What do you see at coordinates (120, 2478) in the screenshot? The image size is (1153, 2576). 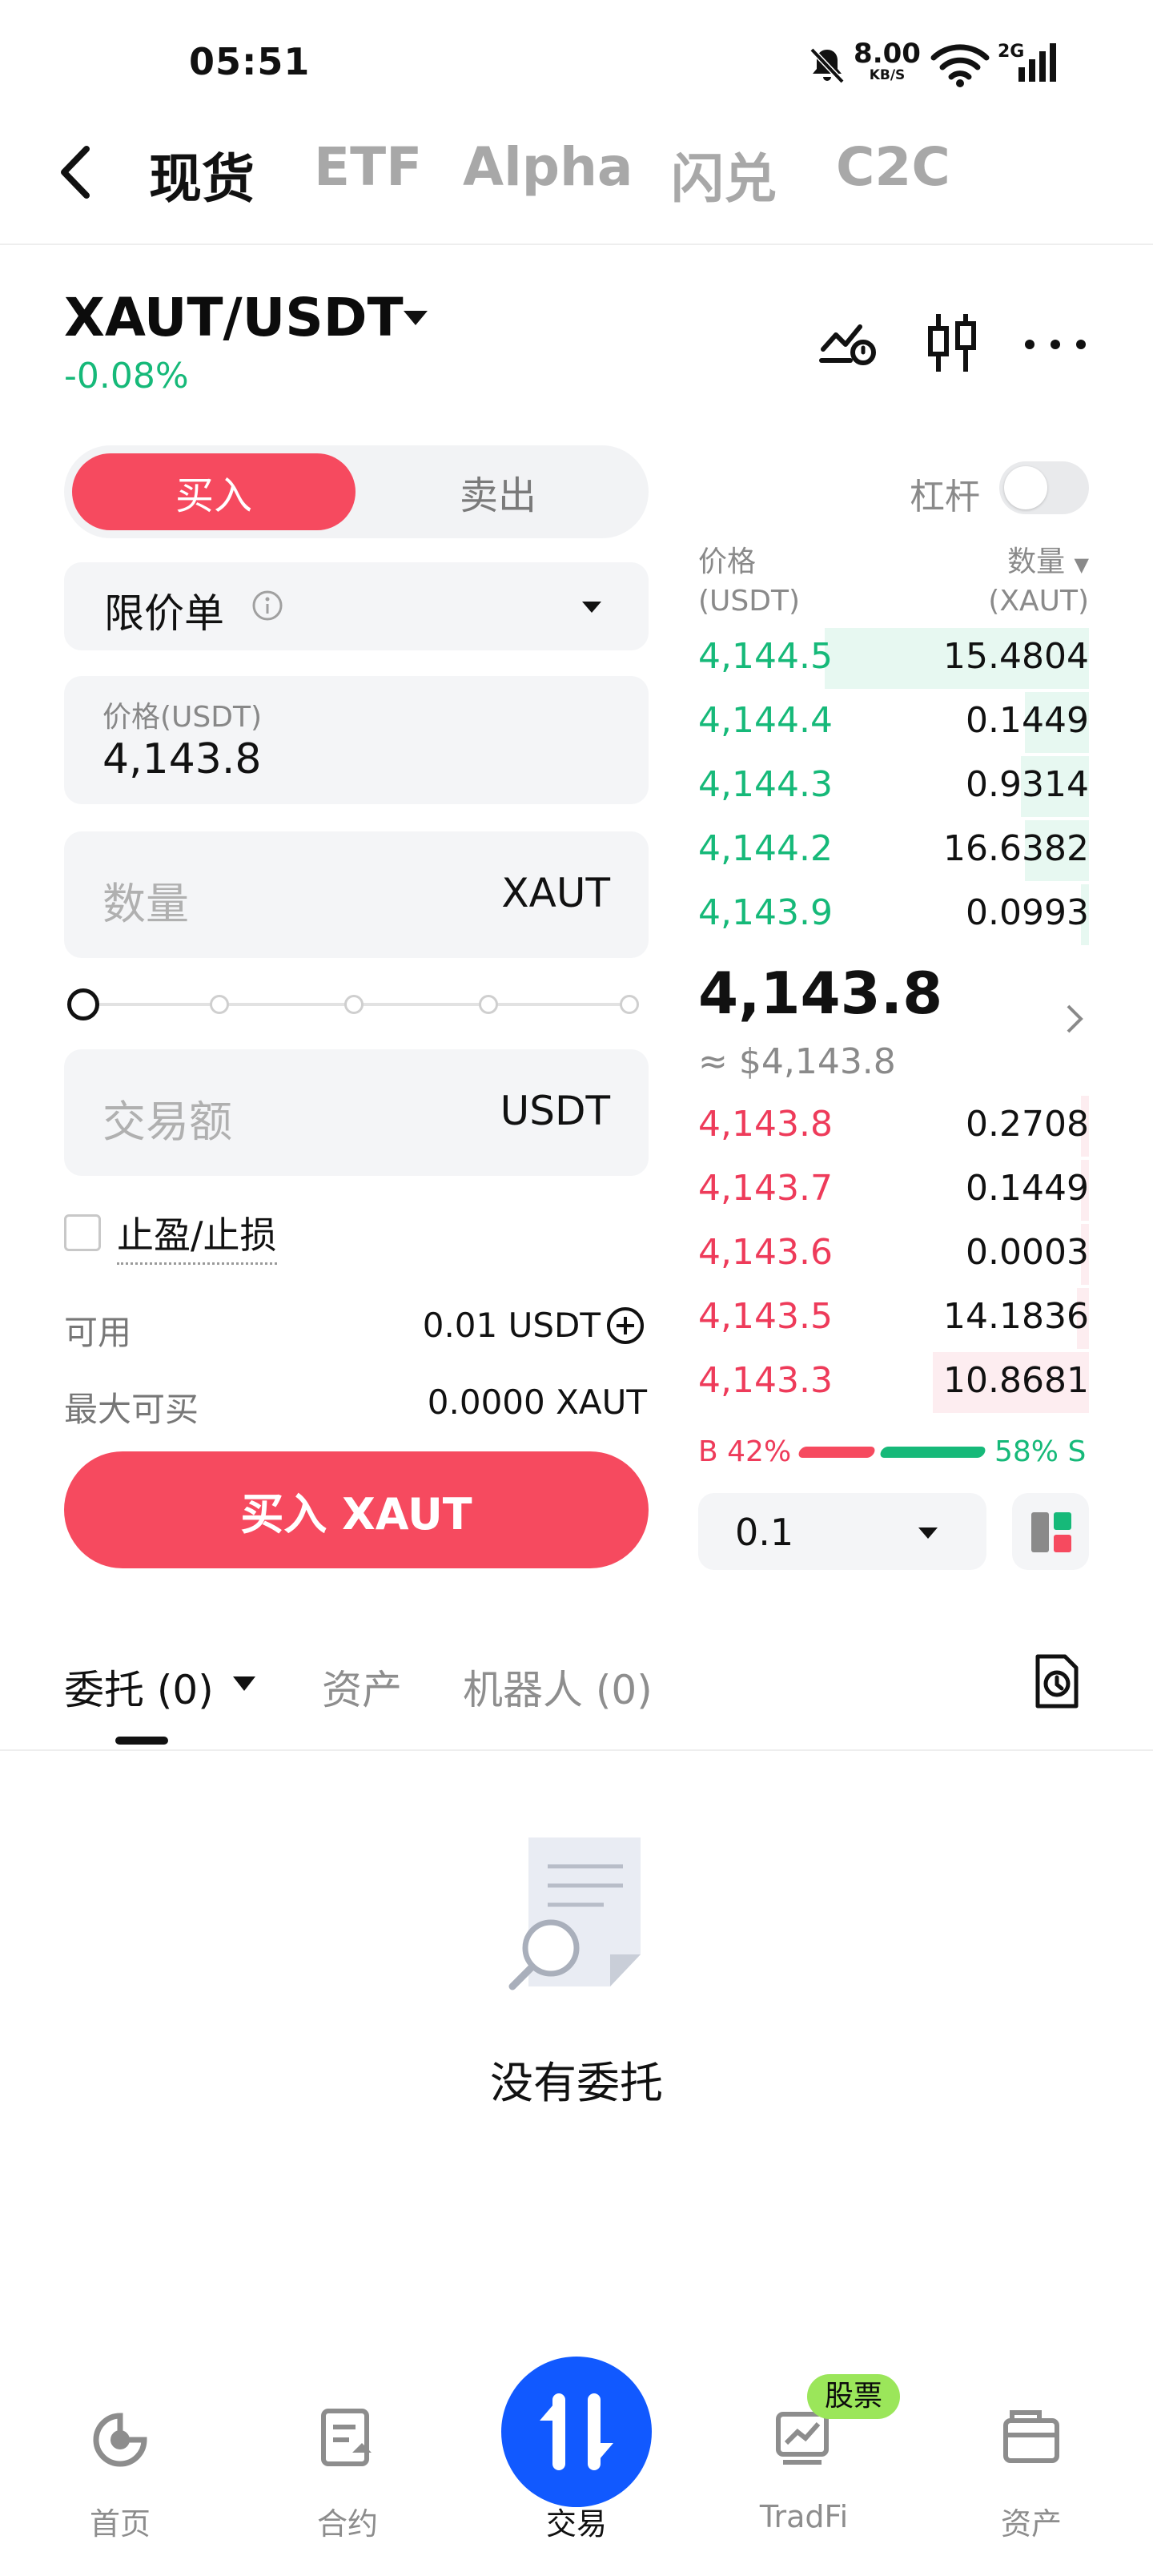 I see `nav-home: 首页` at bounding box center [120, 2478].